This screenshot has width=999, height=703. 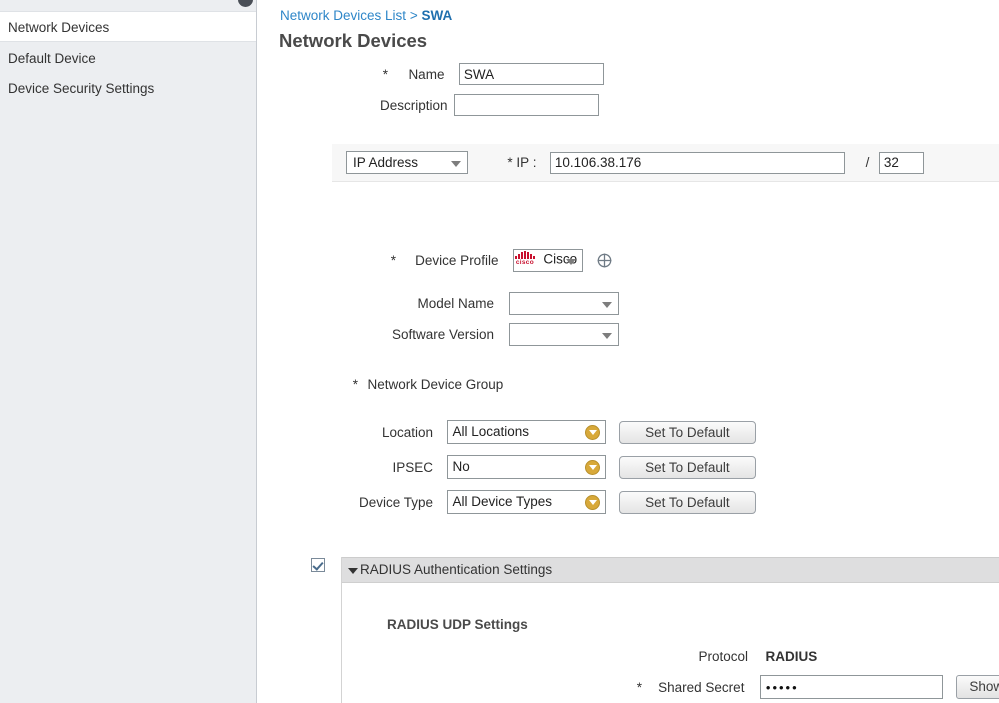 I want to click on description-row: Description, so click(x=490, y=105).